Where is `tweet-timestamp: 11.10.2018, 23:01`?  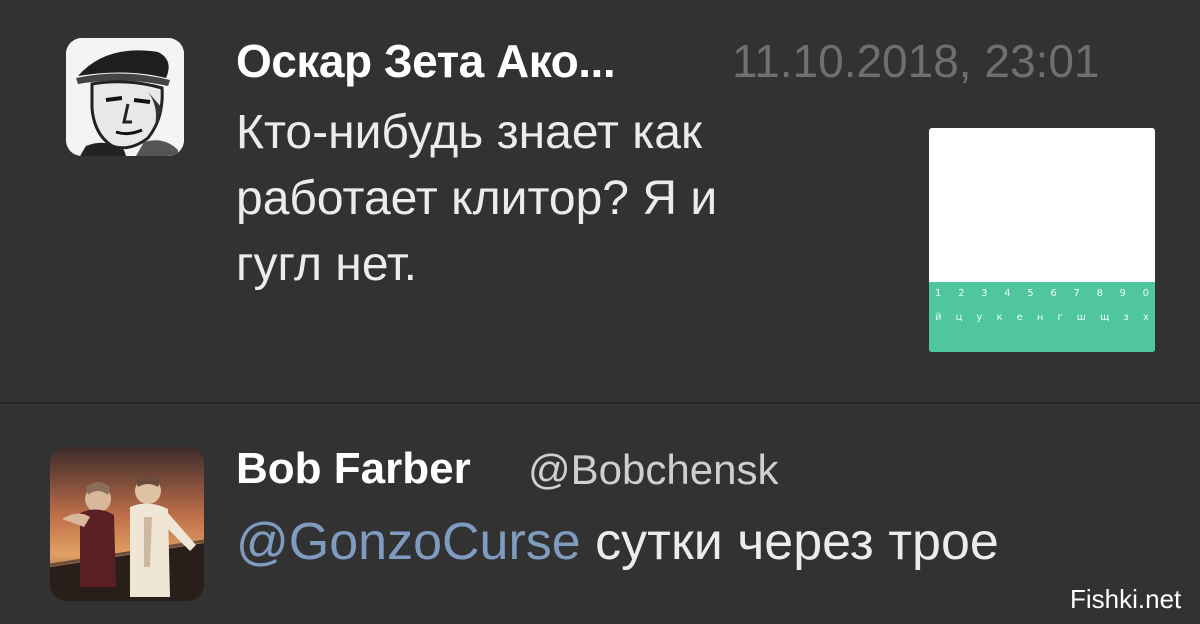
tweet-timestamp: 11.10.2018, 23:01 is located at coordinates (915, 61).